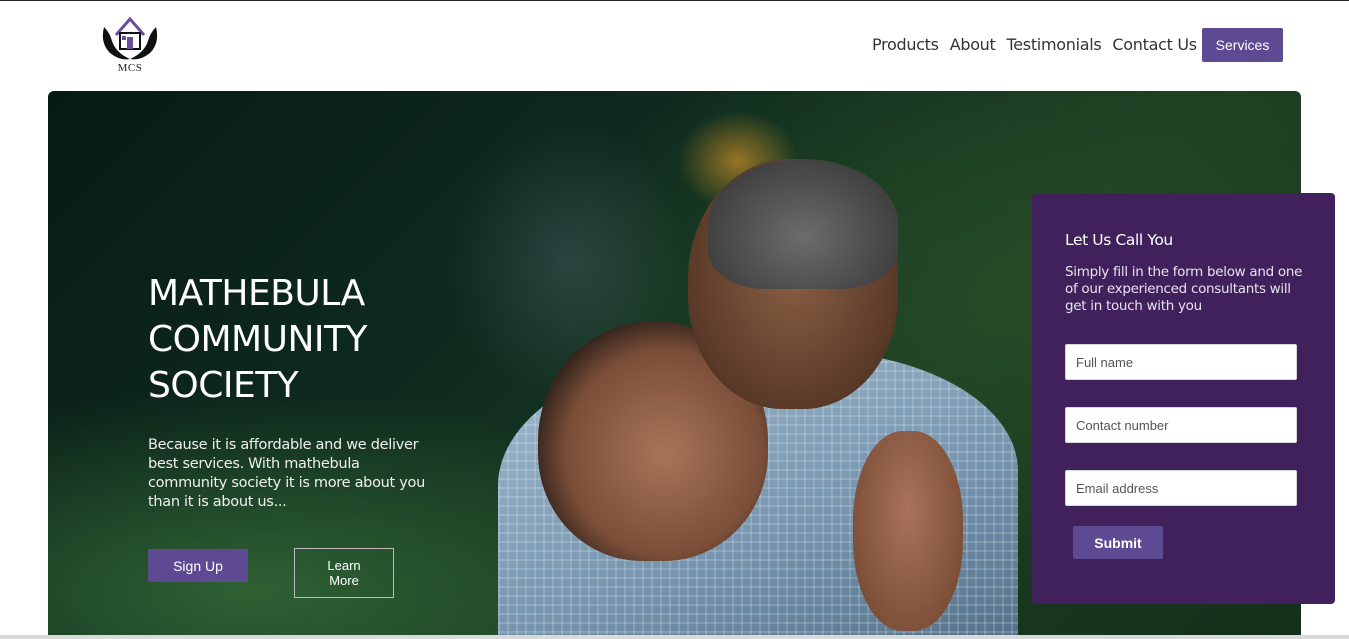 The image size is (1349, 639). I want to click on form-title: Let Us Call You, so click(1119, 240).